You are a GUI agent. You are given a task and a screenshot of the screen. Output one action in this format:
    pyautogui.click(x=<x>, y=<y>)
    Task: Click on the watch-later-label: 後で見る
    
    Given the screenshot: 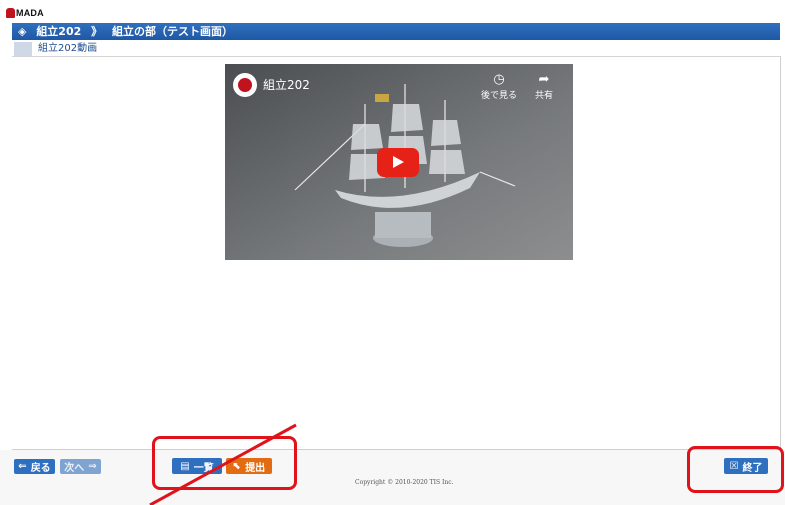 What is the action you would take?
    pyautogui.click(x=499, y=96)
    